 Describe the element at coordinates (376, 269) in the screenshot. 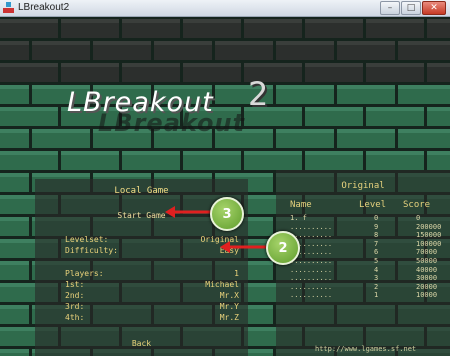

I see `highscore-level: 4` at that location.